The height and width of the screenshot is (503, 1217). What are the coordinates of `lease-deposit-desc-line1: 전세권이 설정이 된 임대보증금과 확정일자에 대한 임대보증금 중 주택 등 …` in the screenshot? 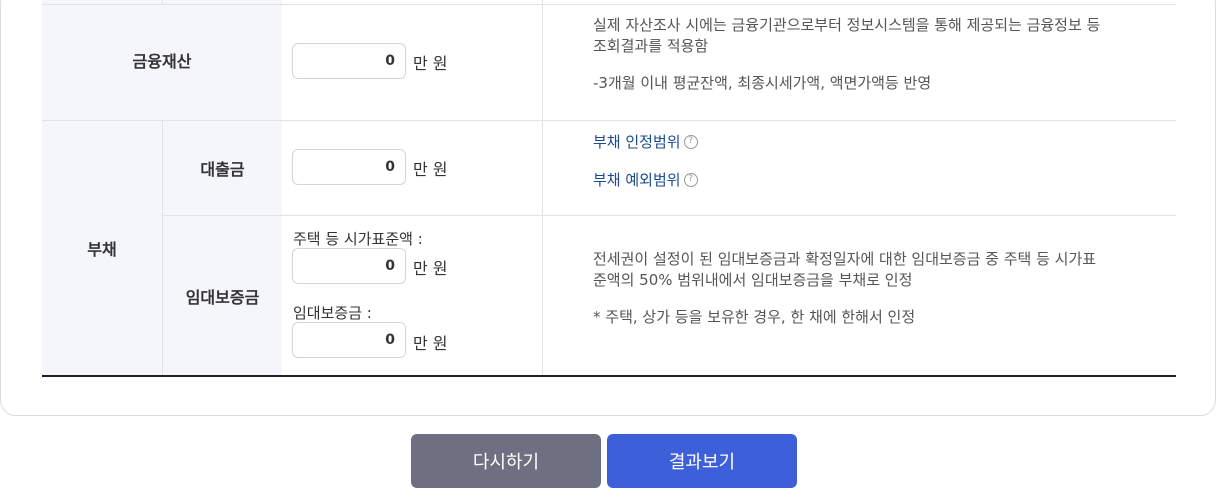 It's located at (845, 259).